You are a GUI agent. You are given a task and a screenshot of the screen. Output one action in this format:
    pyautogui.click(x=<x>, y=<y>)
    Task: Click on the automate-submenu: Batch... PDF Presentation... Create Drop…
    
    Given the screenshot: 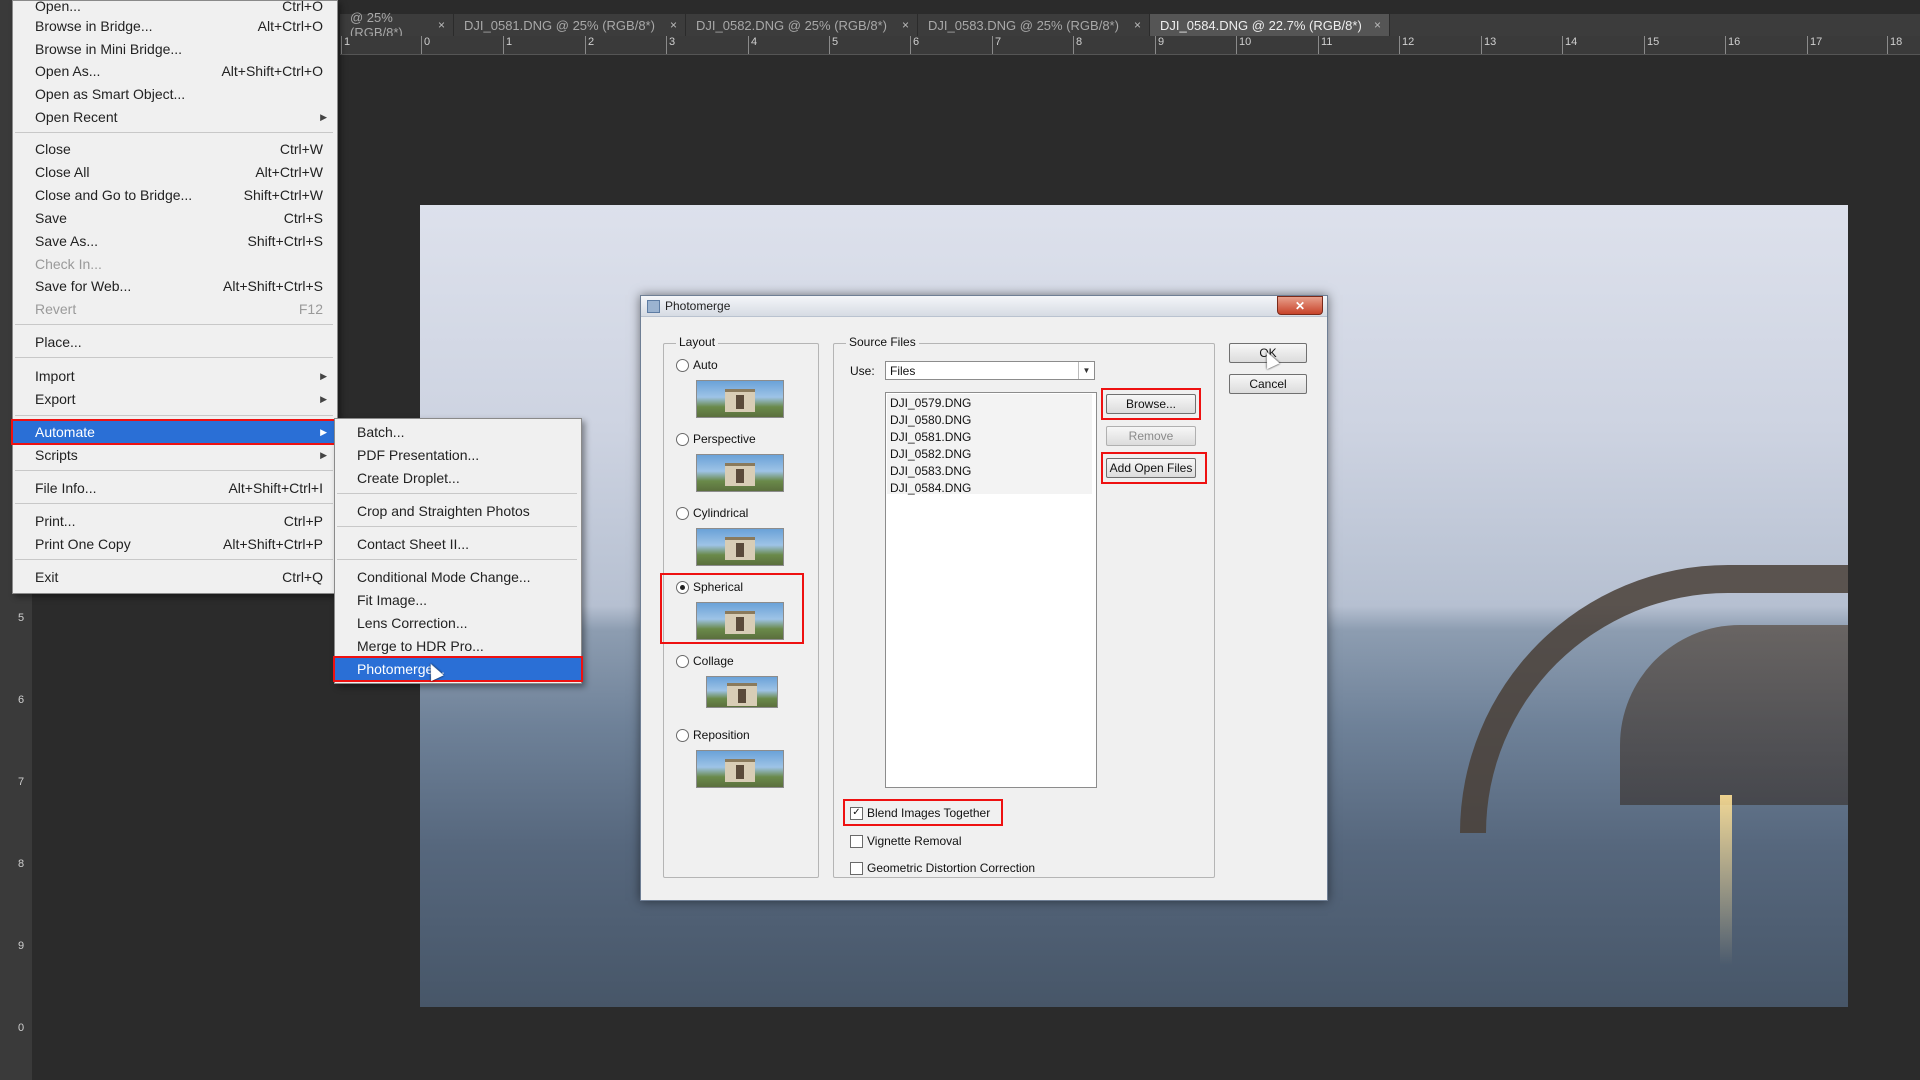 What is the action you would take?
    pyautogui.click(x=458, y=551)
    